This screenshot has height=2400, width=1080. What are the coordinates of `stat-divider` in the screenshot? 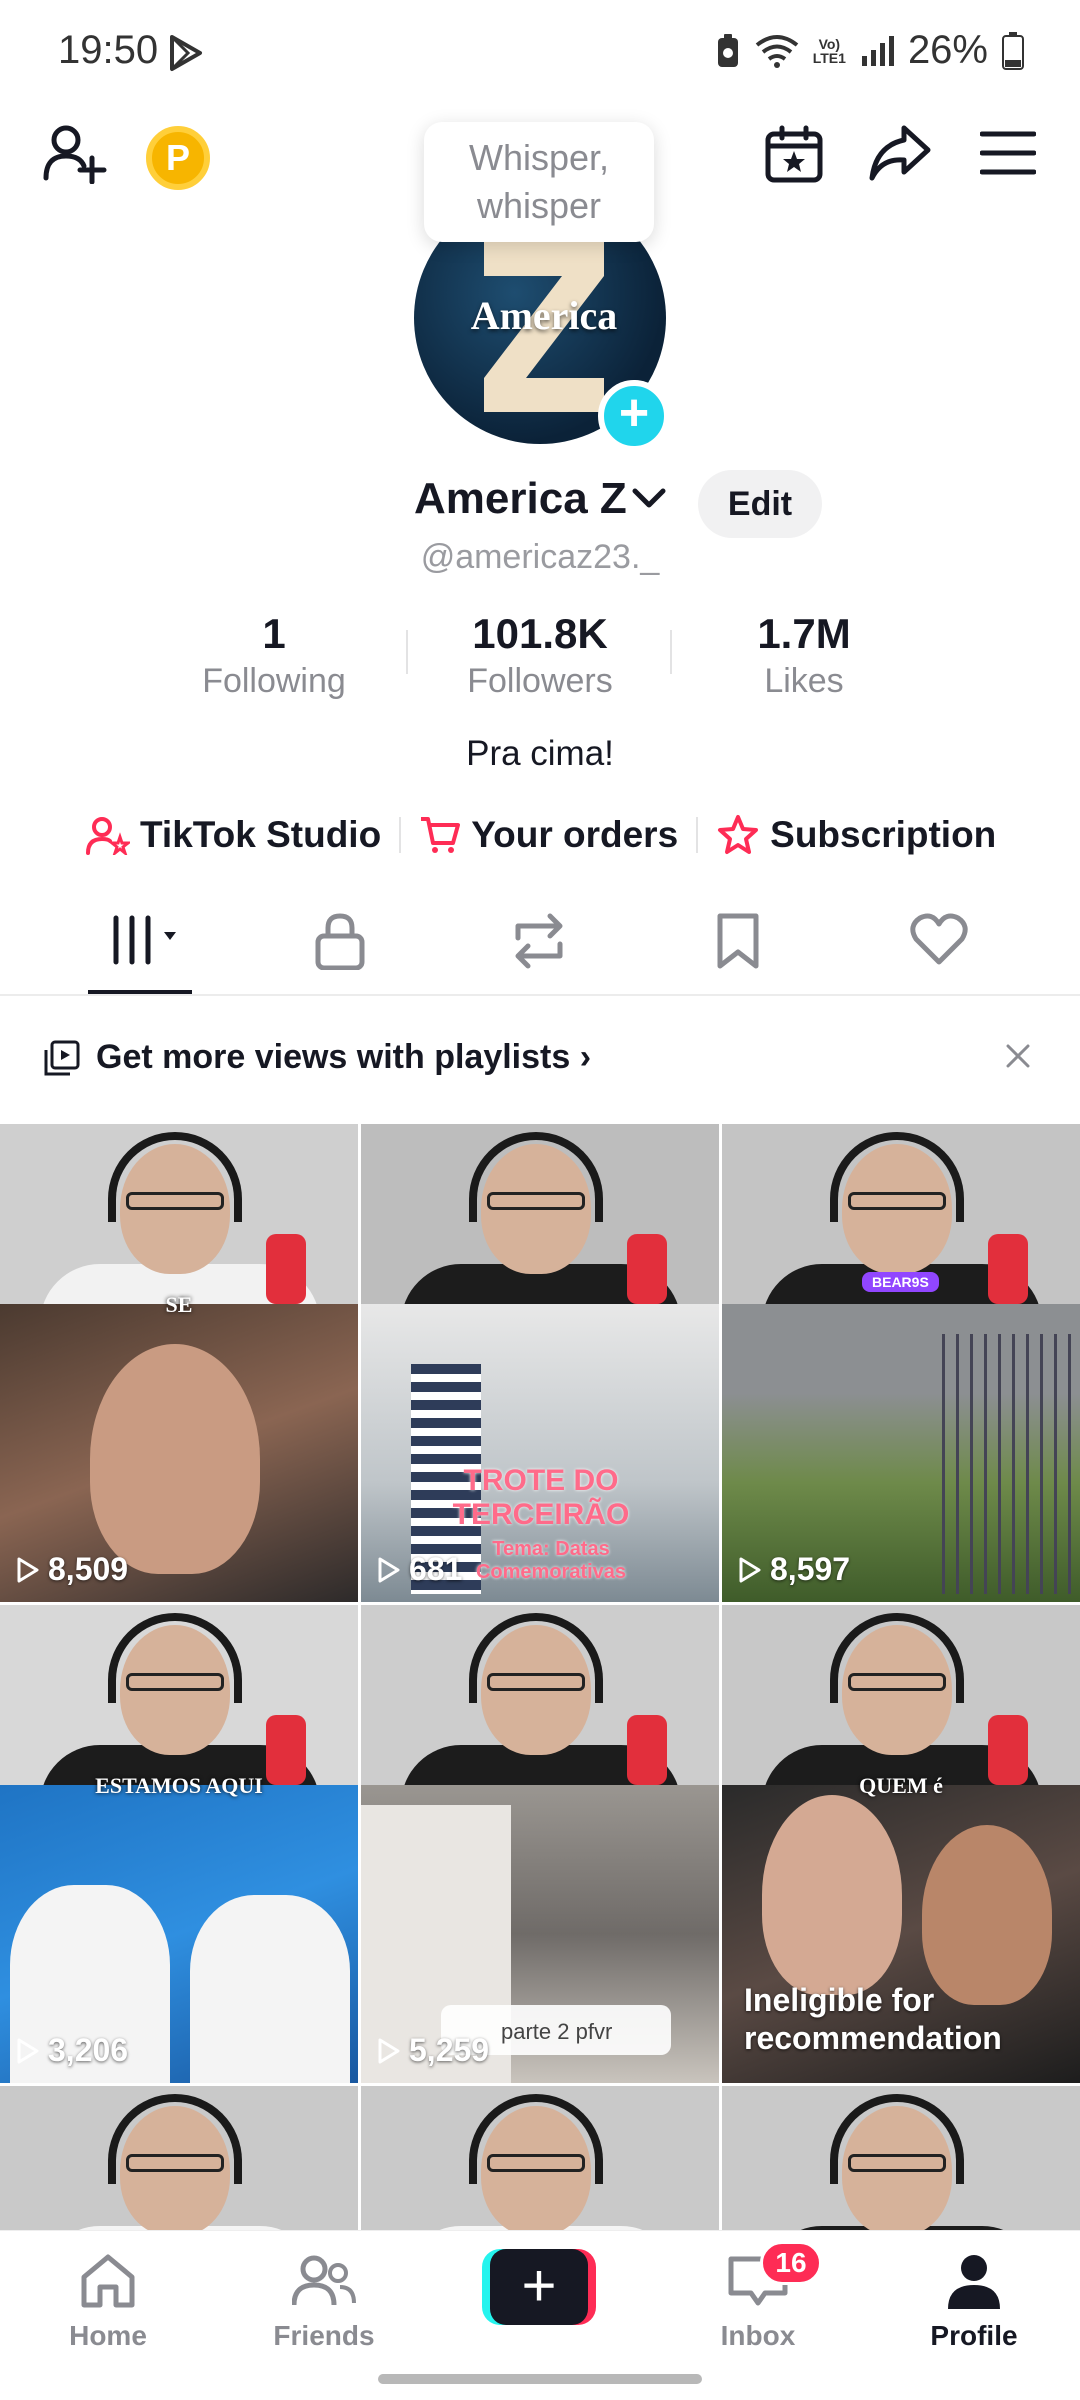 It's located at (671, 652).